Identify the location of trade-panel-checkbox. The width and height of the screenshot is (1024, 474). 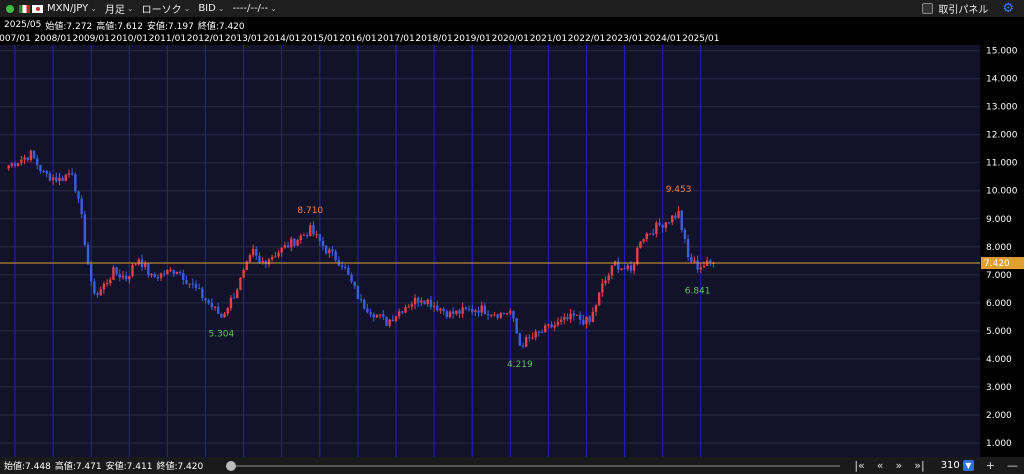
(928, 8).